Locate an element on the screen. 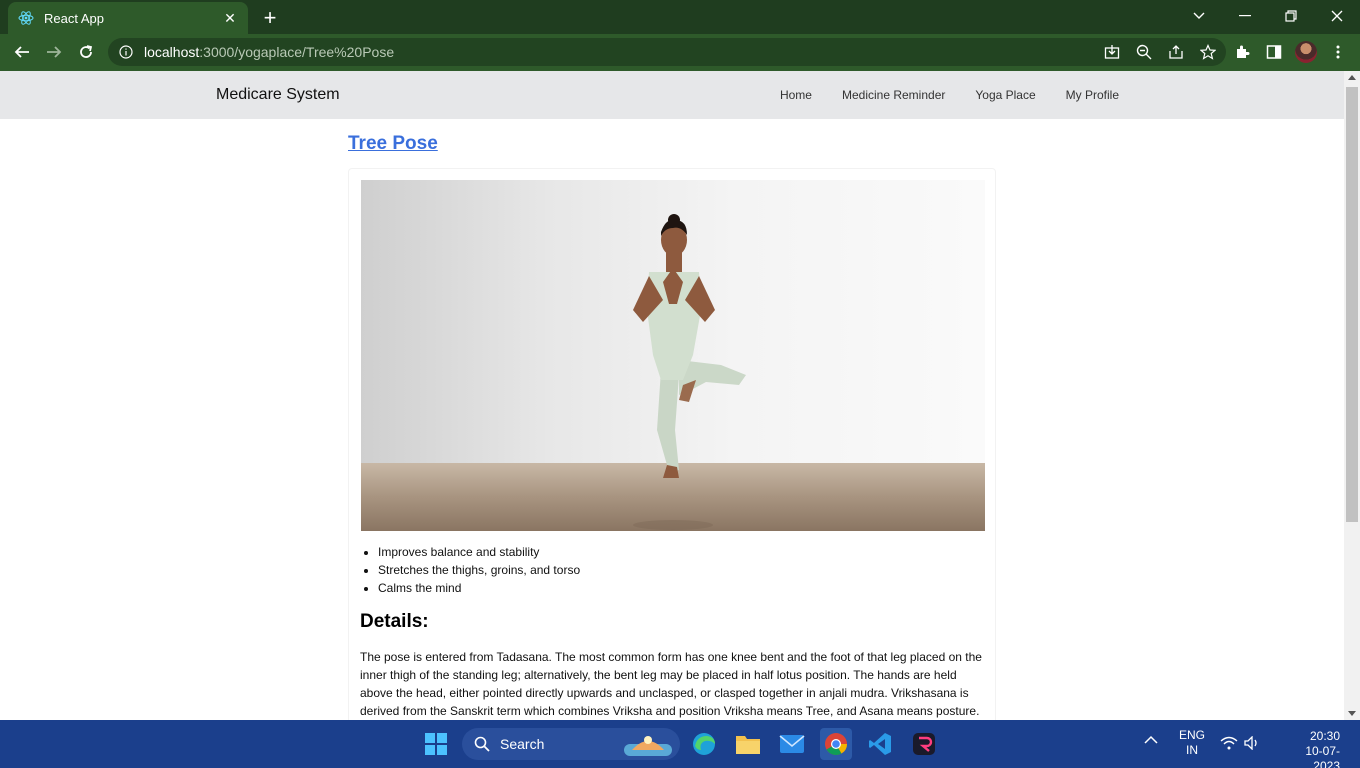 The height and width of the screenshot is (768, 1360). details-heading: Details: is located at coordinates (394, 621).